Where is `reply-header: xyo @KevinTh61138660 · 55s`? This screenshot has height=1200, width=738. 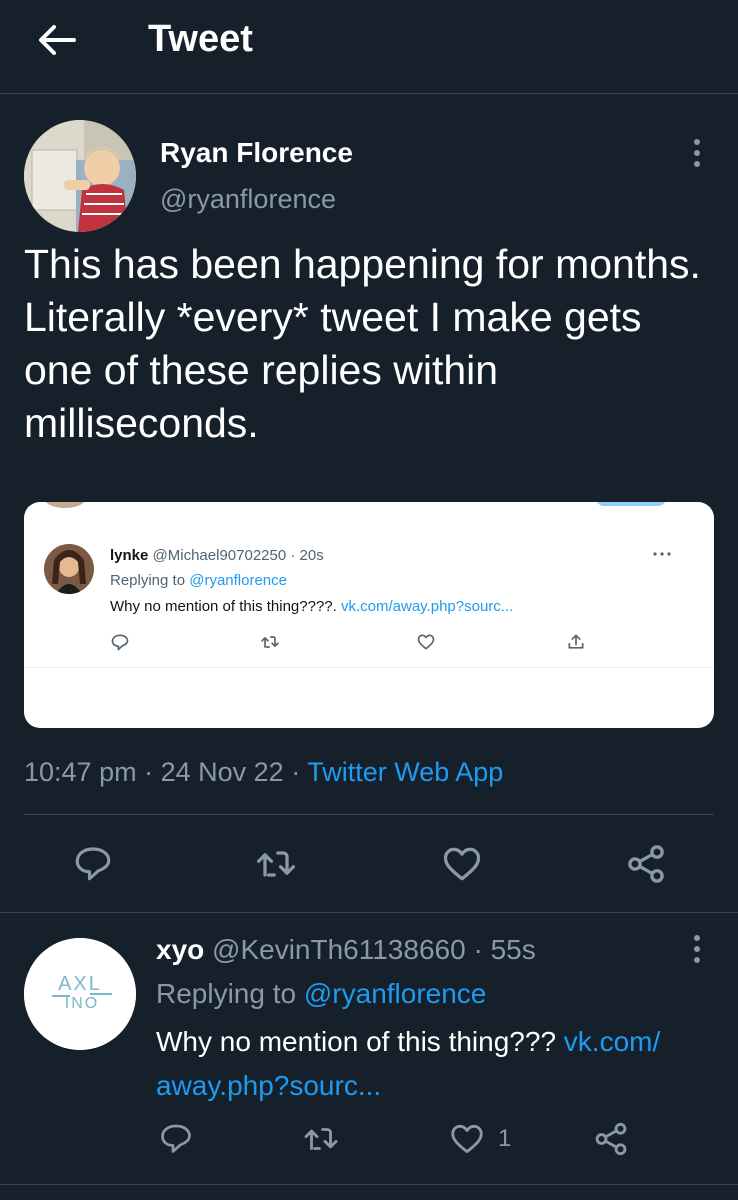
reply-header: xyo @KevinTh61138660 · 55s is located at coordinates (346, 950).